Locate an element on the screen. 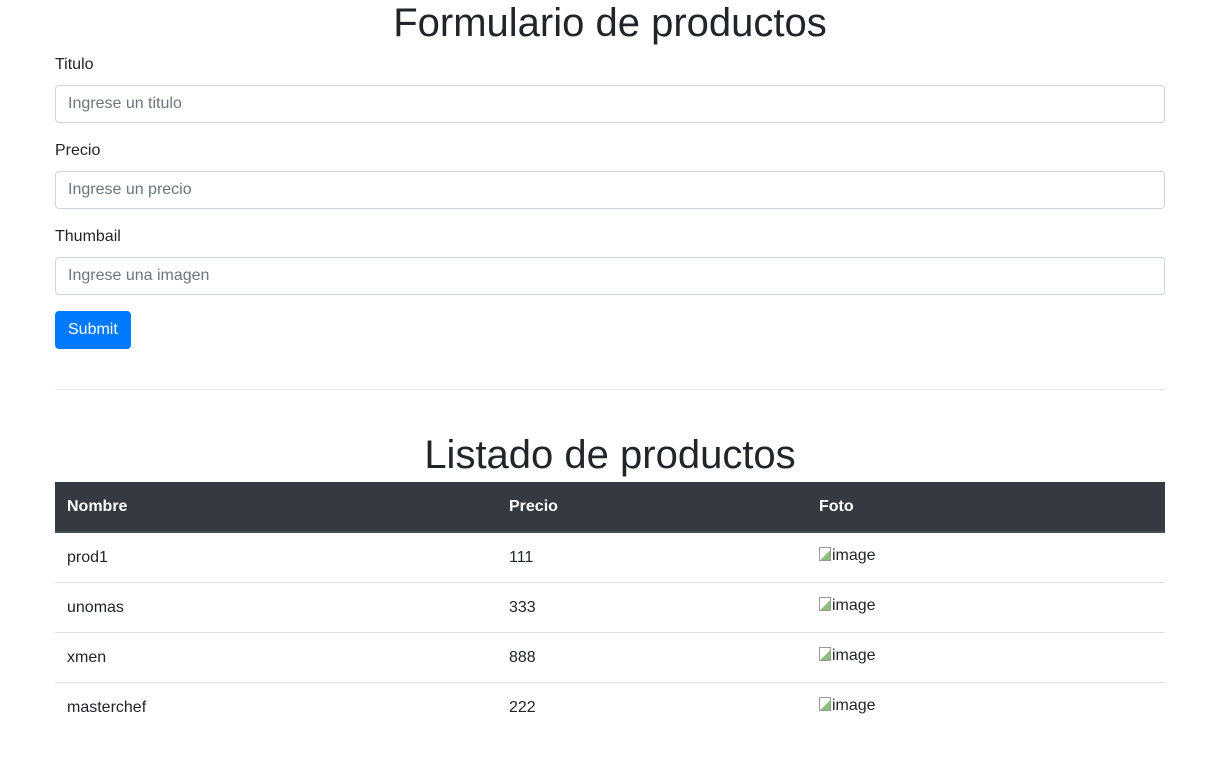  form-title: Formulario de productos is located at coordinates (610, 23).